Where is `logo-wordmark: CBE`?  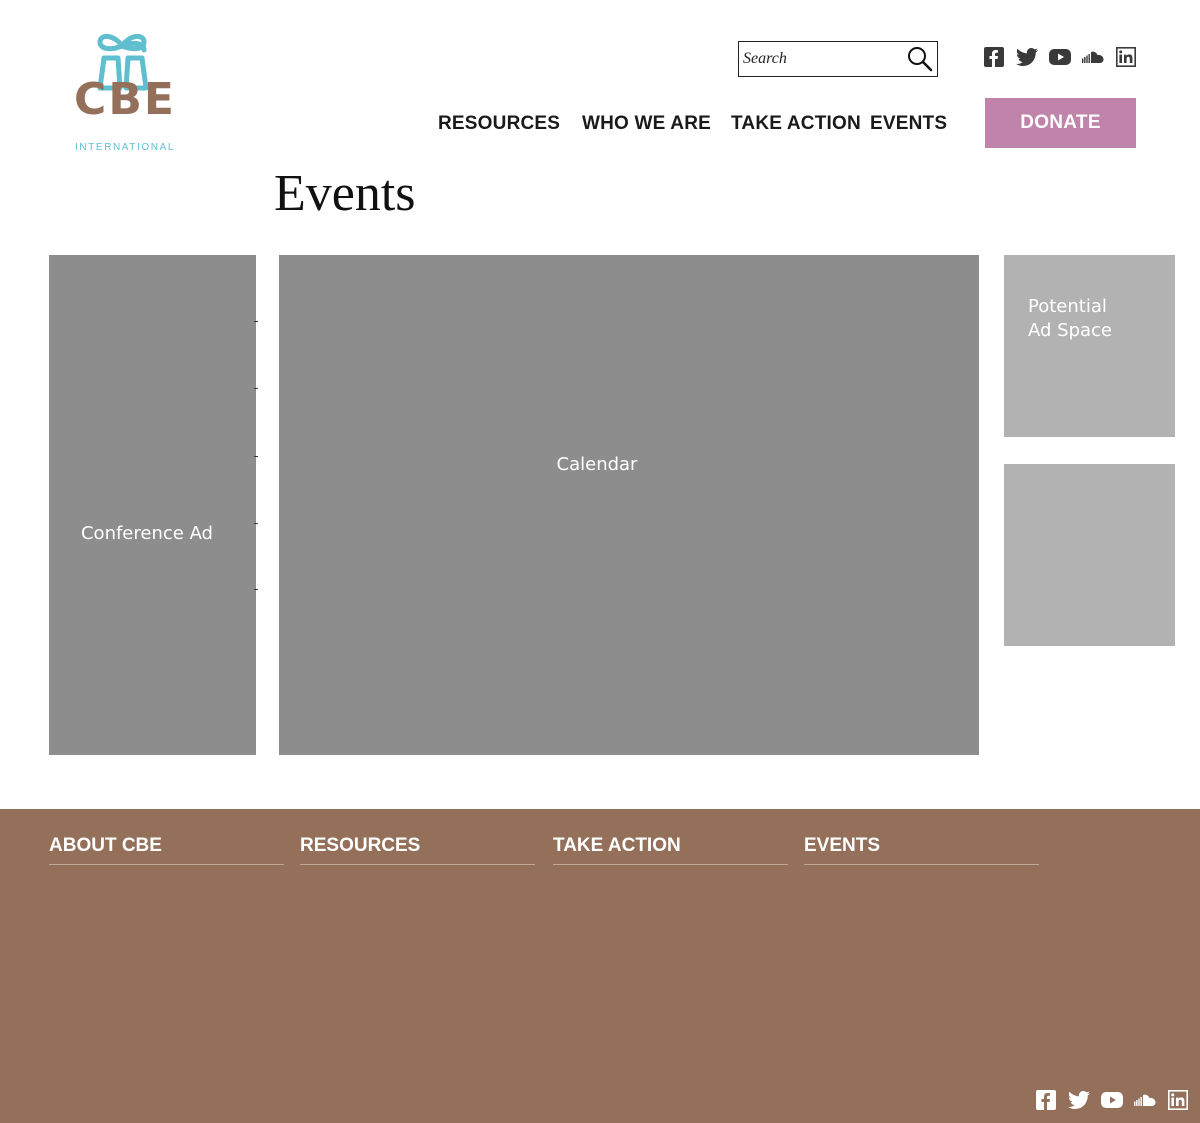
logo-wordmark: CBE is located at coordinates (125, 99).